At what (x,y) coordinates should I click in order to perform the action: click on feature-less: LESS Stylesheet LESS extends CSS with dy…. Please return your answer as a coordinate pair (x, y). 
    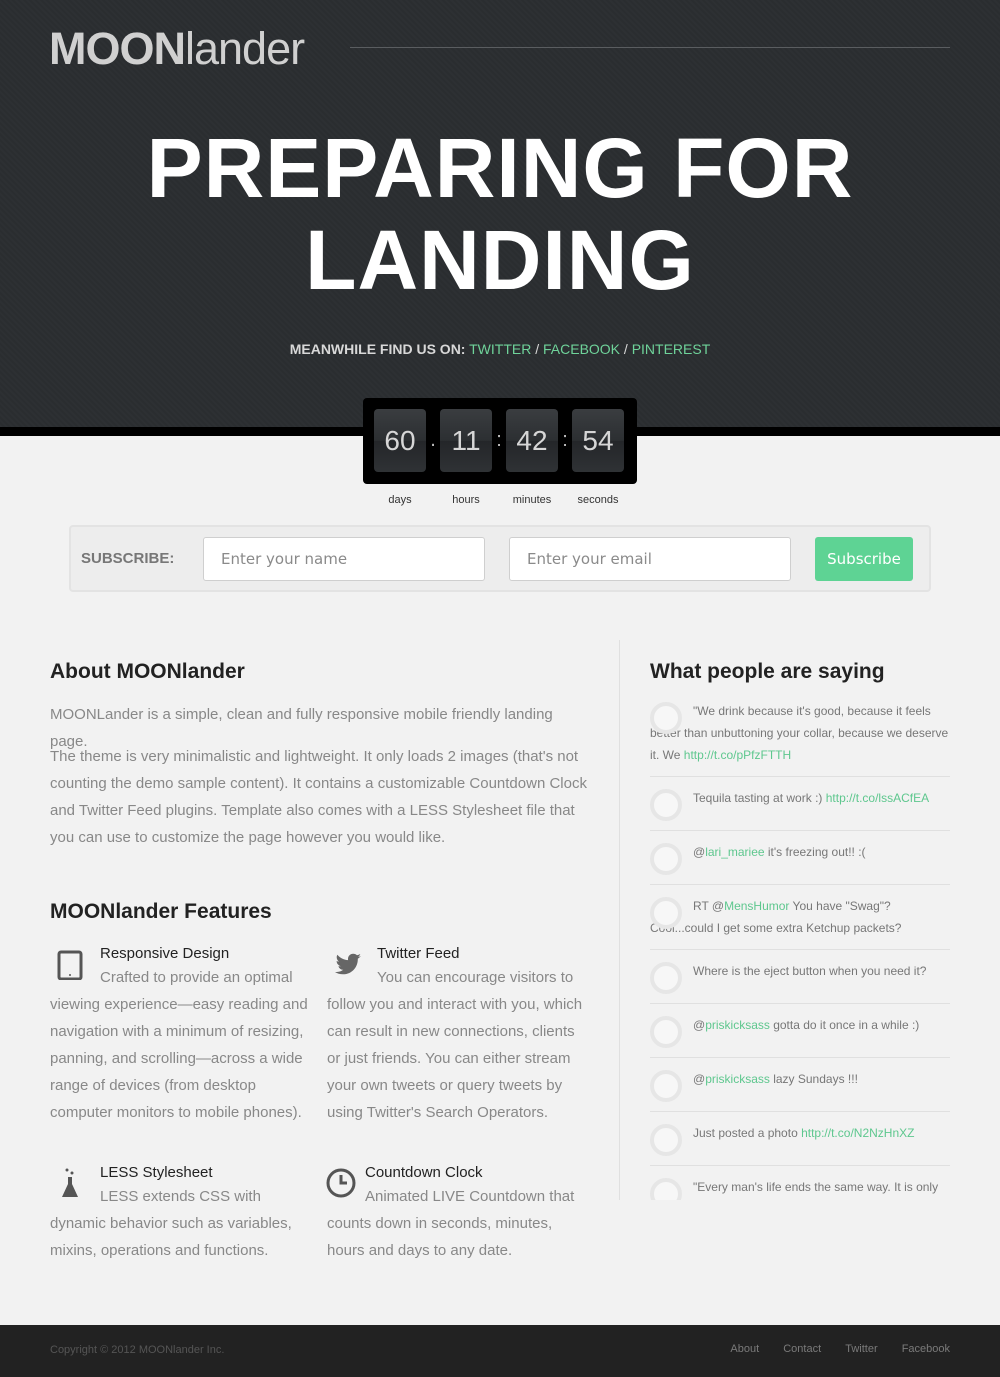
    Looking at the image, I should click on (181, 1213).